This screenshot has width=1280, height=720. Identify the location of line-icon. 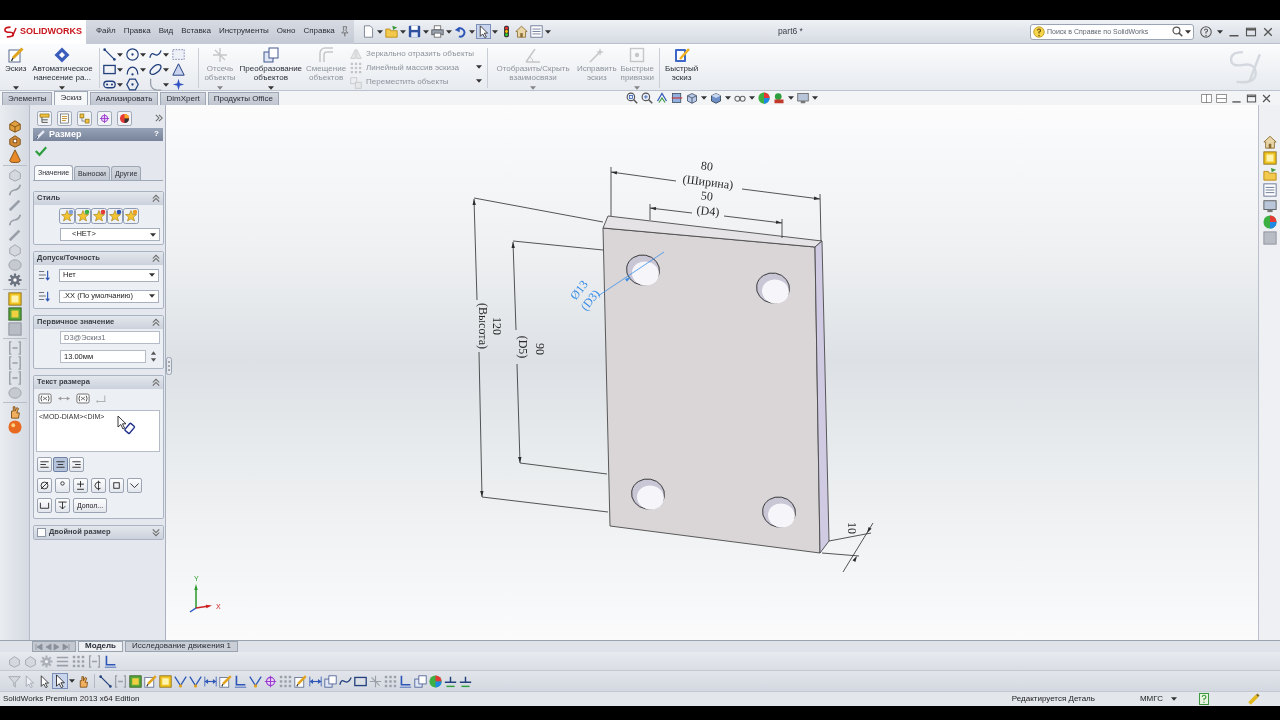
(110, 54).